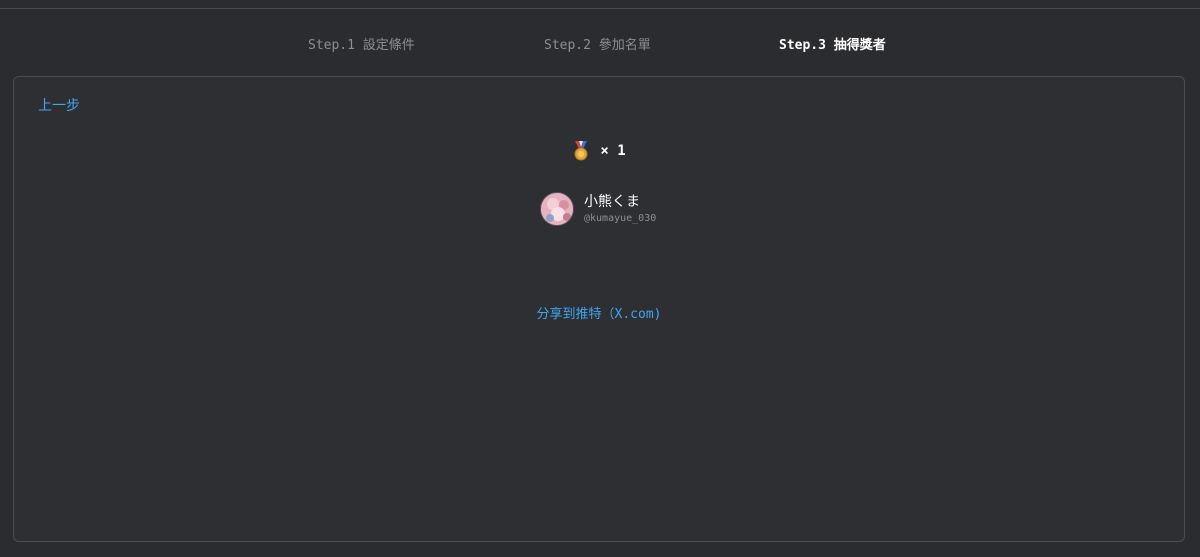 The width and height of the screenshot is (1200, 557). What do you see at coordinates (613, 151) in the screenshot?
I see `prize-count: × 1` at bounding box center [613, 151].